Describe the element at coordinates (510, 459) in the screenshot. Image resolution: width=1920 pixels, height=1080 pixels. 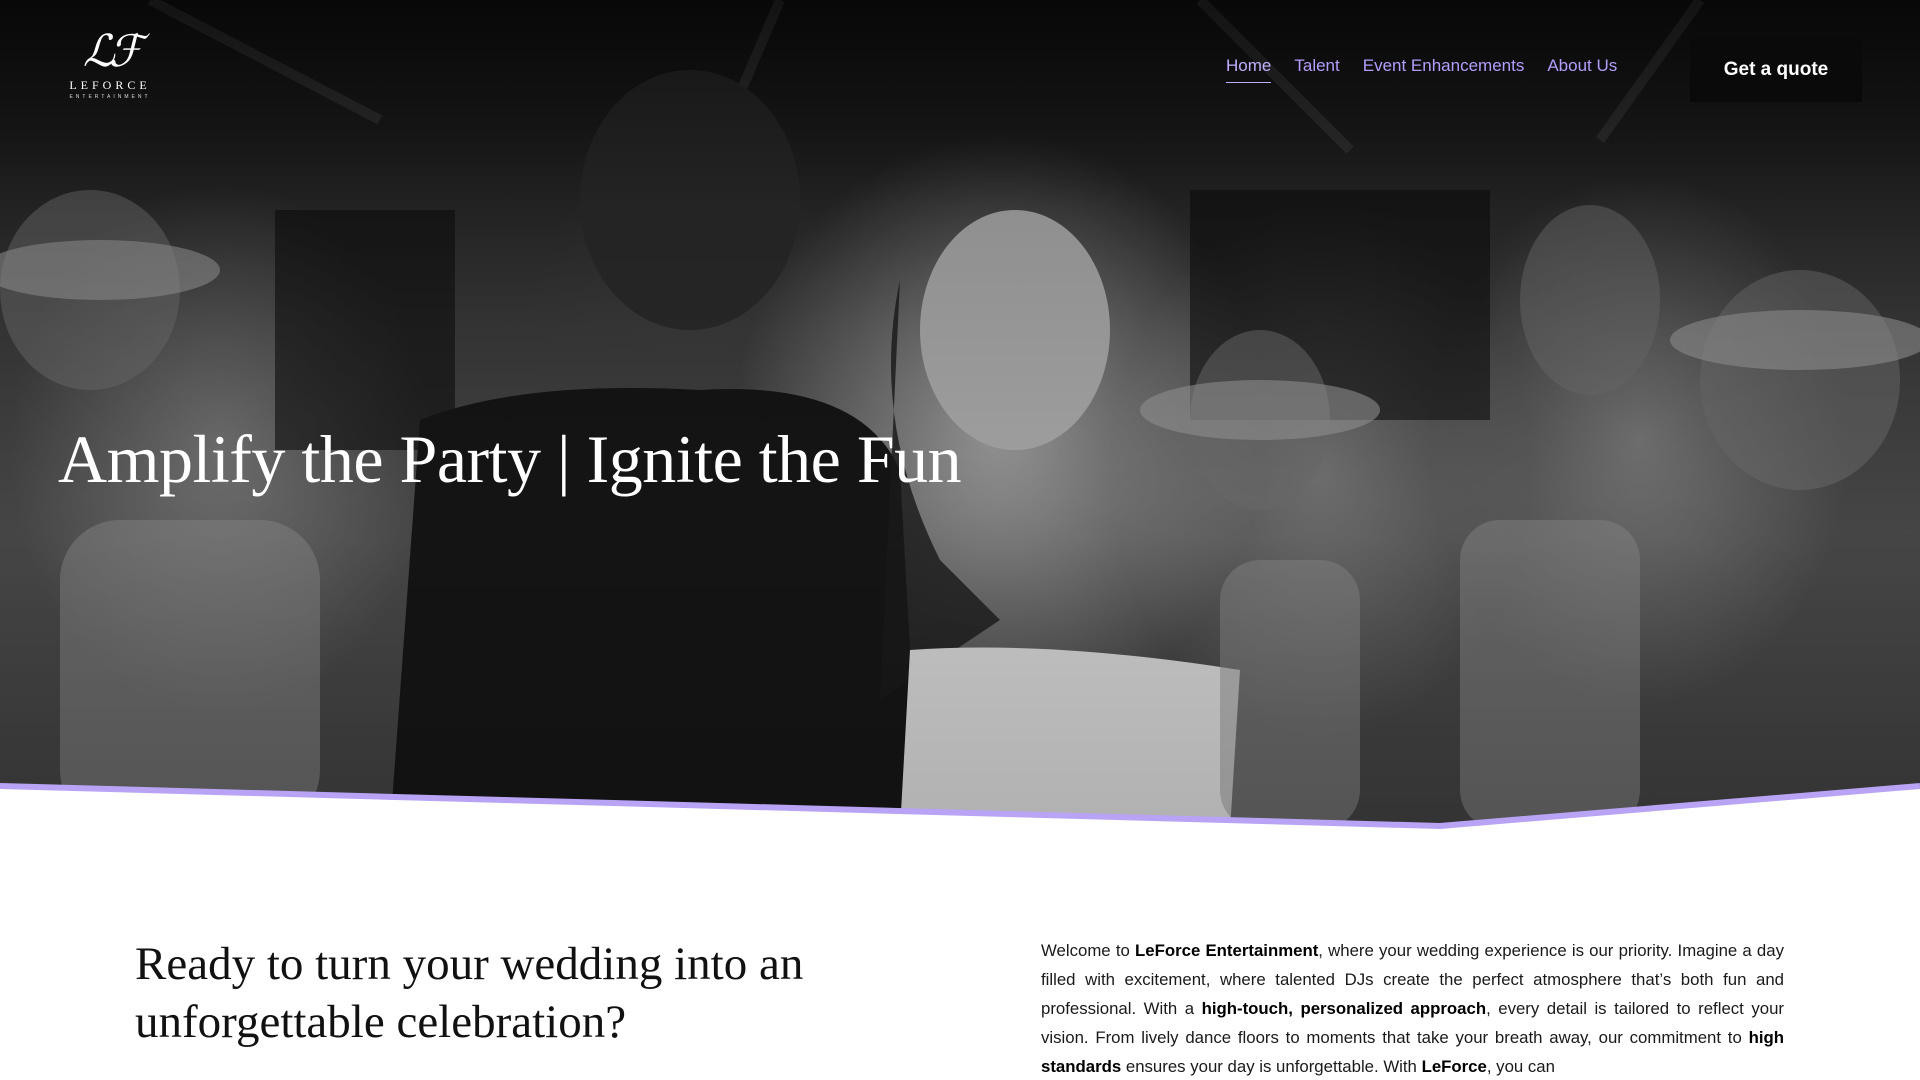
I see `hero-title: Amplify the Party | Ignite the Fun` at that location.